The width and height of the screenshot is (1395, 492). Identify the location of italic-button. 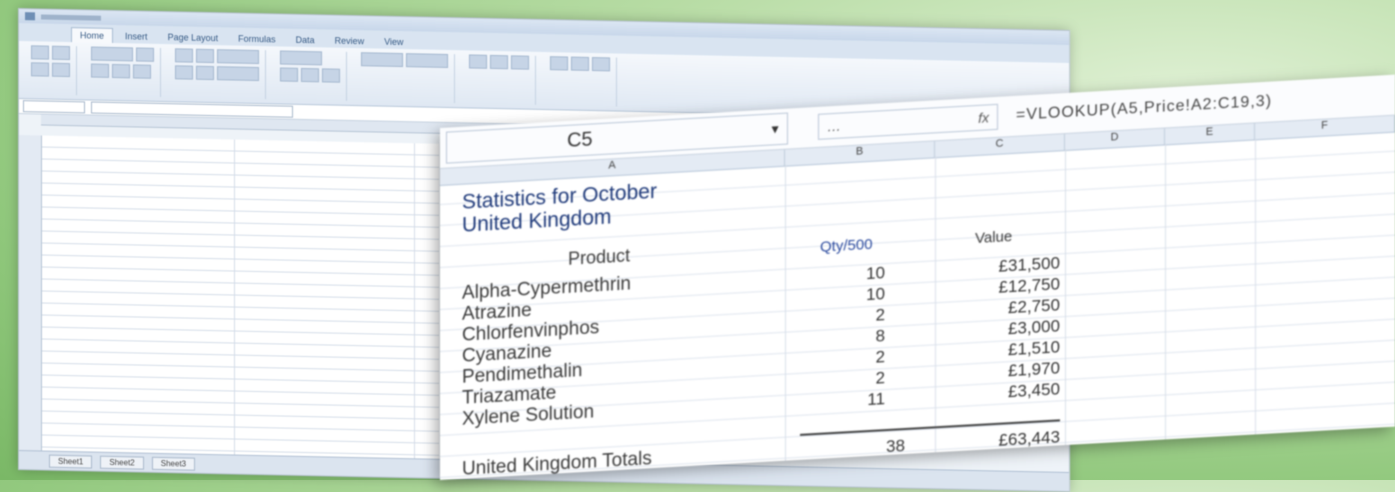
(121, 71).